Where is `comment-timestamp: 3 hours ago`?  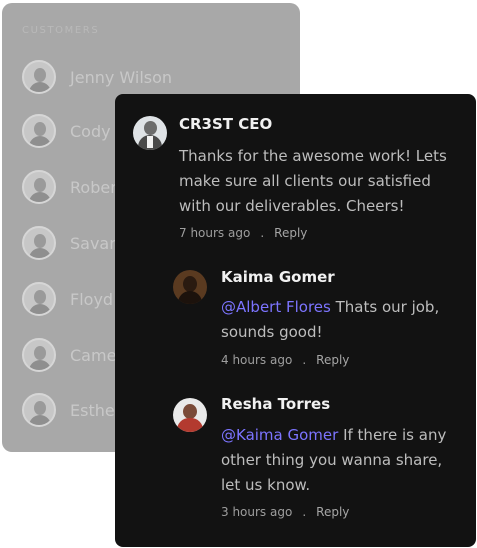
comment-timestamp: 3 hours ago is located at coordinates (257, 512).